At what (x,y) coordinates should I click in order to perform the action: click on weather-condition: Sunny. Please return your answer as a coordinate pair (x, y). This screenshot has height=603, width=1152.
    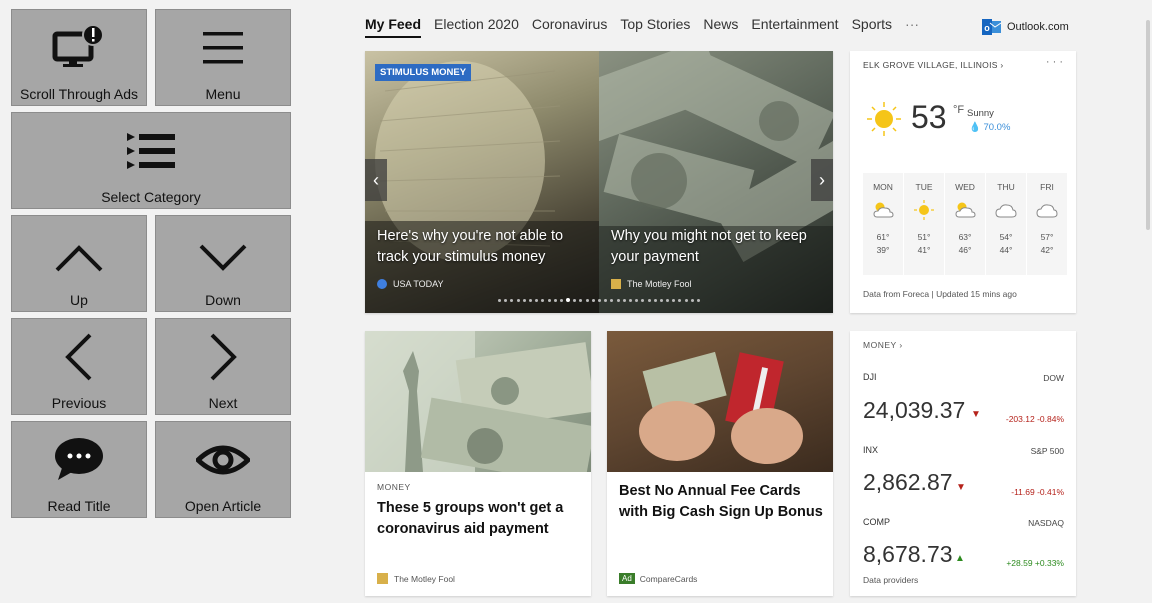
    Looking at the image, I should click on (980, 113).